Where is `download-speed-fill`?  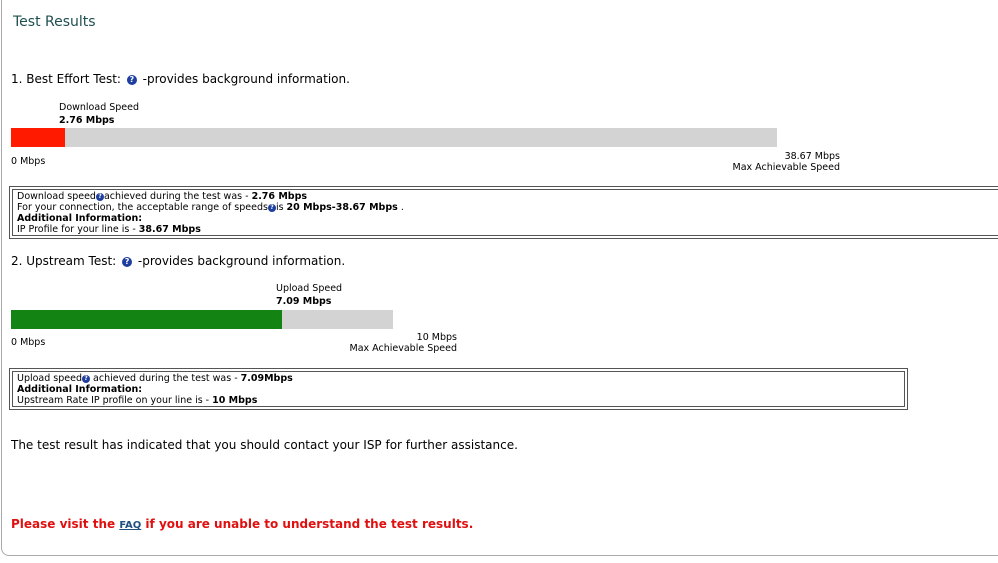 download-speed-fill is located at coordinates (38, 137).